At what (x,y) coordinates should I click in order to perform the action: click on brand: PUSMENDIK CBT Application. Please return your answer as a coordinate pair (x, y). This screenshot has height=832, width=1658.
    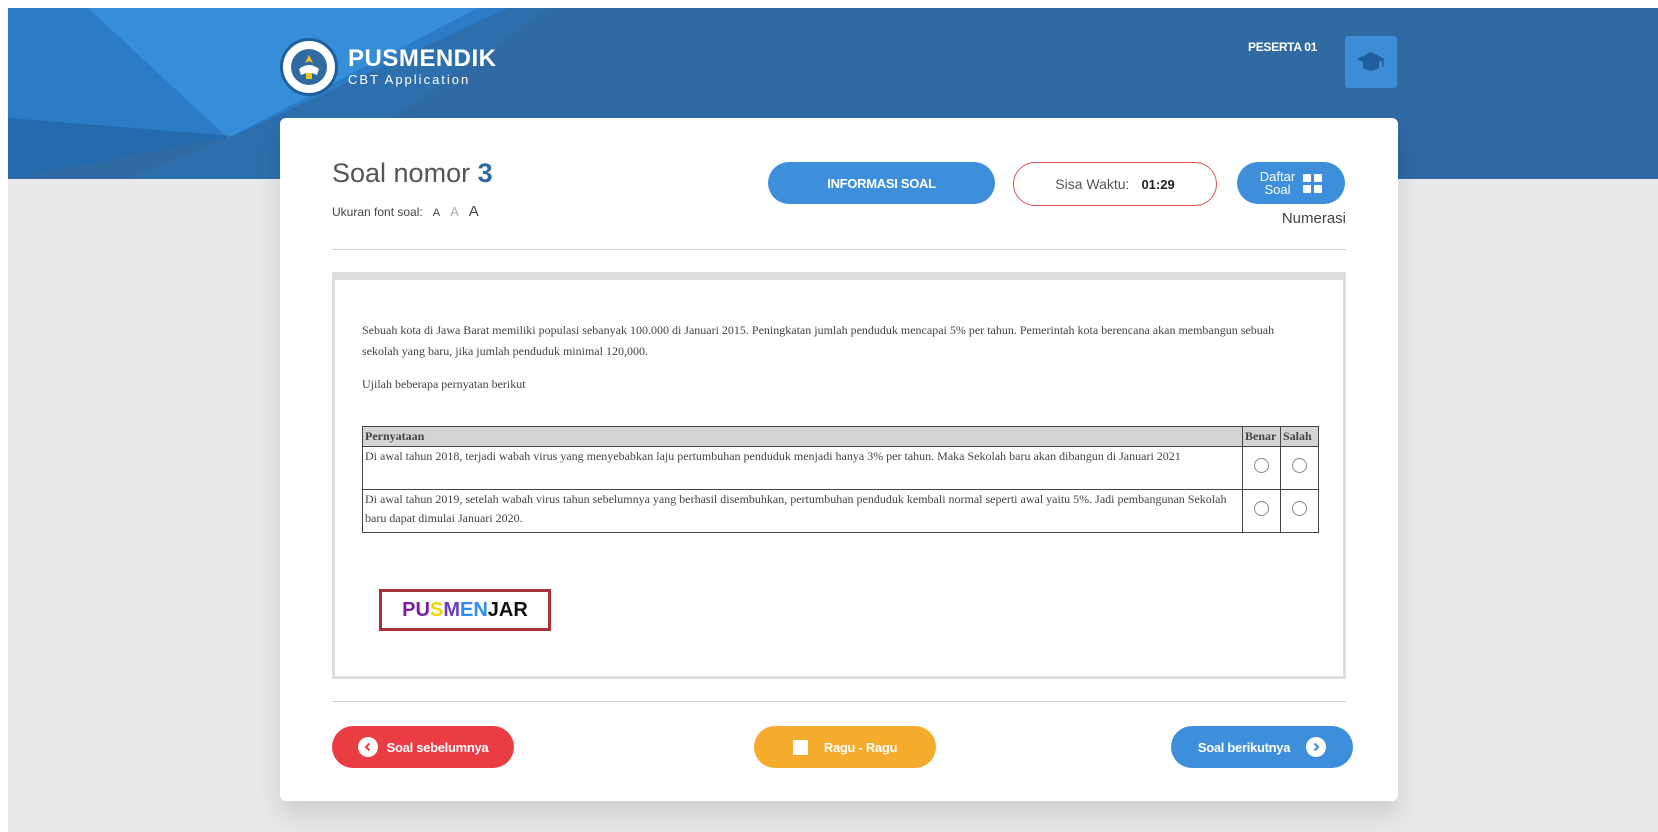
    Looking at the image, I should click on (388, 67).